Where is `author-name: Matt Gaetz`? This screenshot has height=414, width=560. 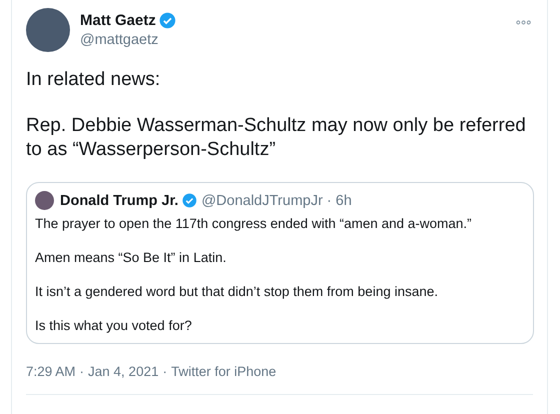
author-name: Matt Gaetz is located at coordinates (118, 20).